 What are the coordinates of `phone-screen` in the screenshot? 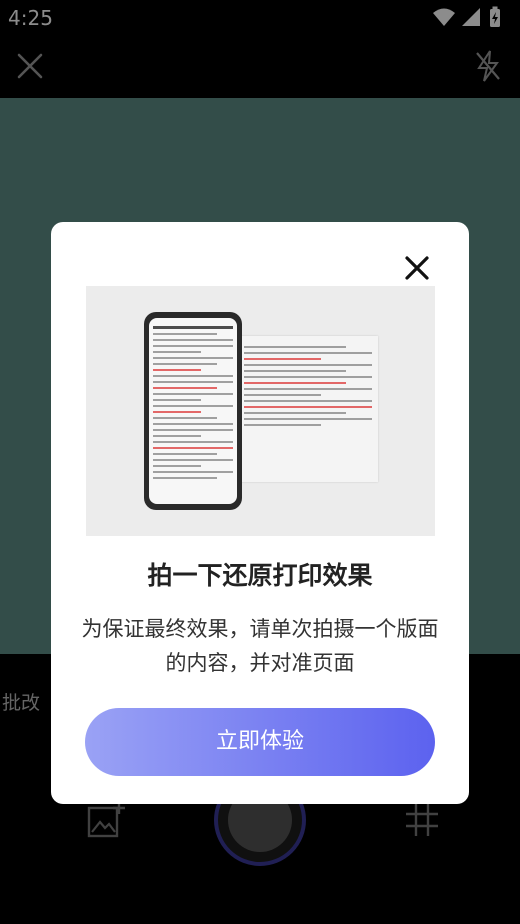 It's located at (193, 411).